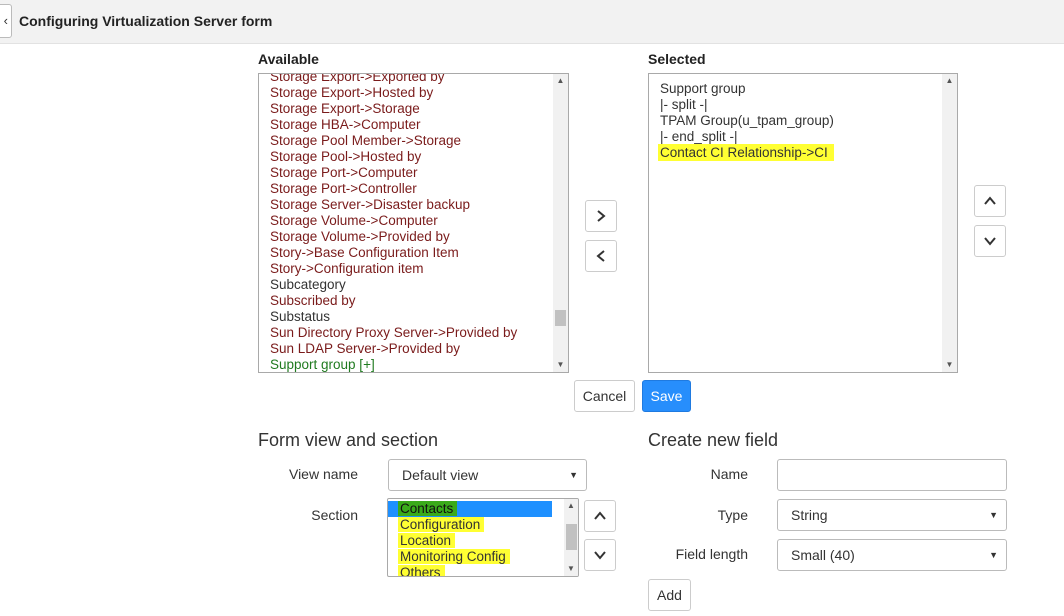 Image resolution: width=1064 pixels, height=616 pixels. What do you see at coordinates (413, 364) in the screenshot?
I see `available-item: Support group [+]` at bounding box center [413, 364].